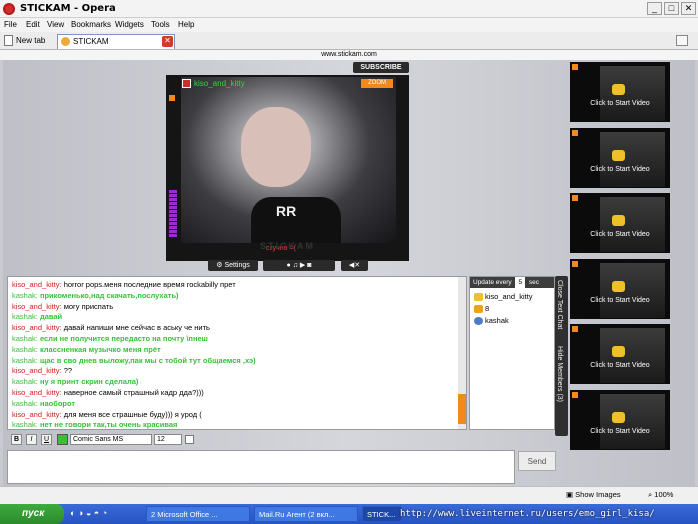  Describe the element at coordinates (598, 494) in the screenshot. I see `show-images-label: Show Images` at that location.